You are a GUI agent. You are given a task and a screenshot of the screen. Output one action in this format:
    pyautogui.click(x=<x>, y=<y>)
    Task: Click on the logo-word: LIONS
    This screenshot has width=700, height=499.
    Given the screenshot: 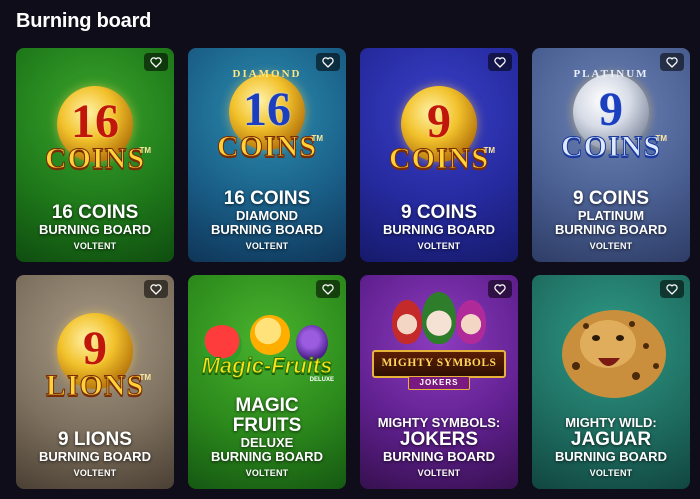 What is the action you would take?
    pyautogui.click(x=95, y=385)
    